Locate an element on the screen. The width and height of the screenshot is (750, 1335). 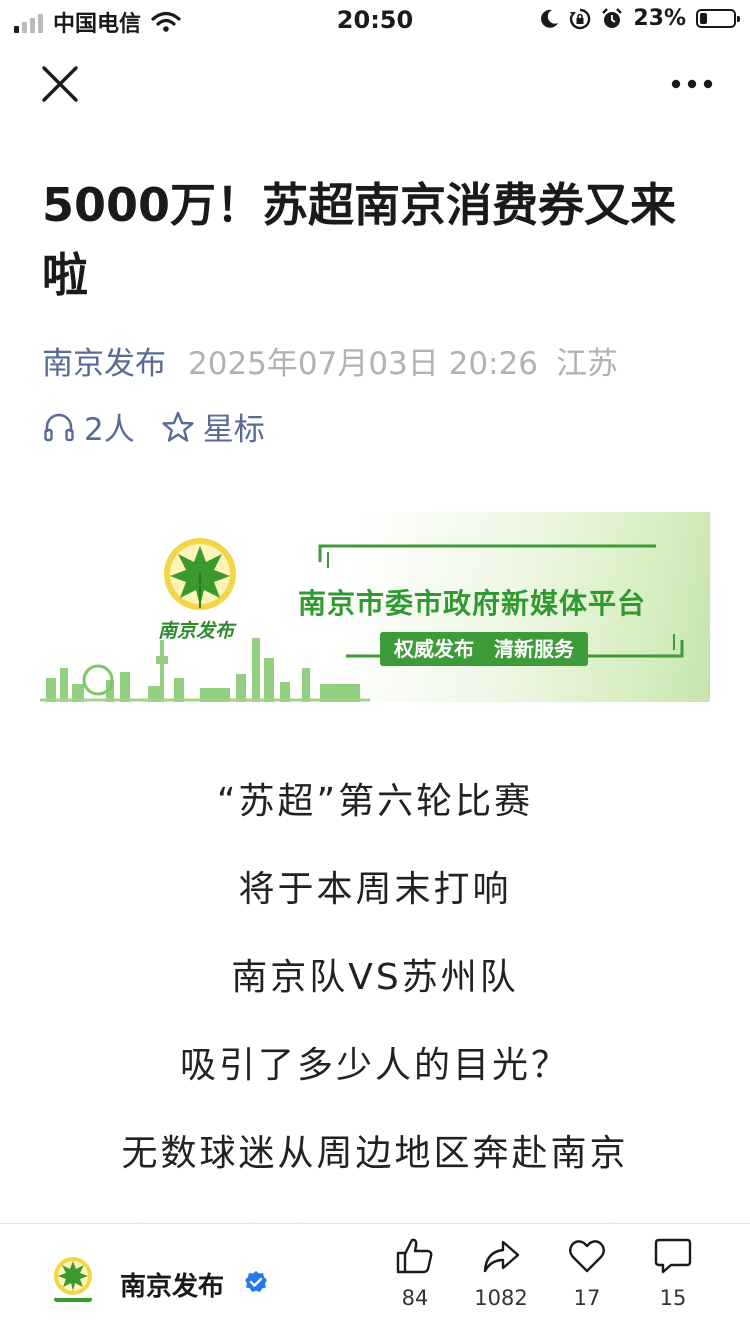
header-banner-image: 南京发布 南京市委市政府新媒体平台 权威发布 清新服务 is located at coordinates (375, 607).